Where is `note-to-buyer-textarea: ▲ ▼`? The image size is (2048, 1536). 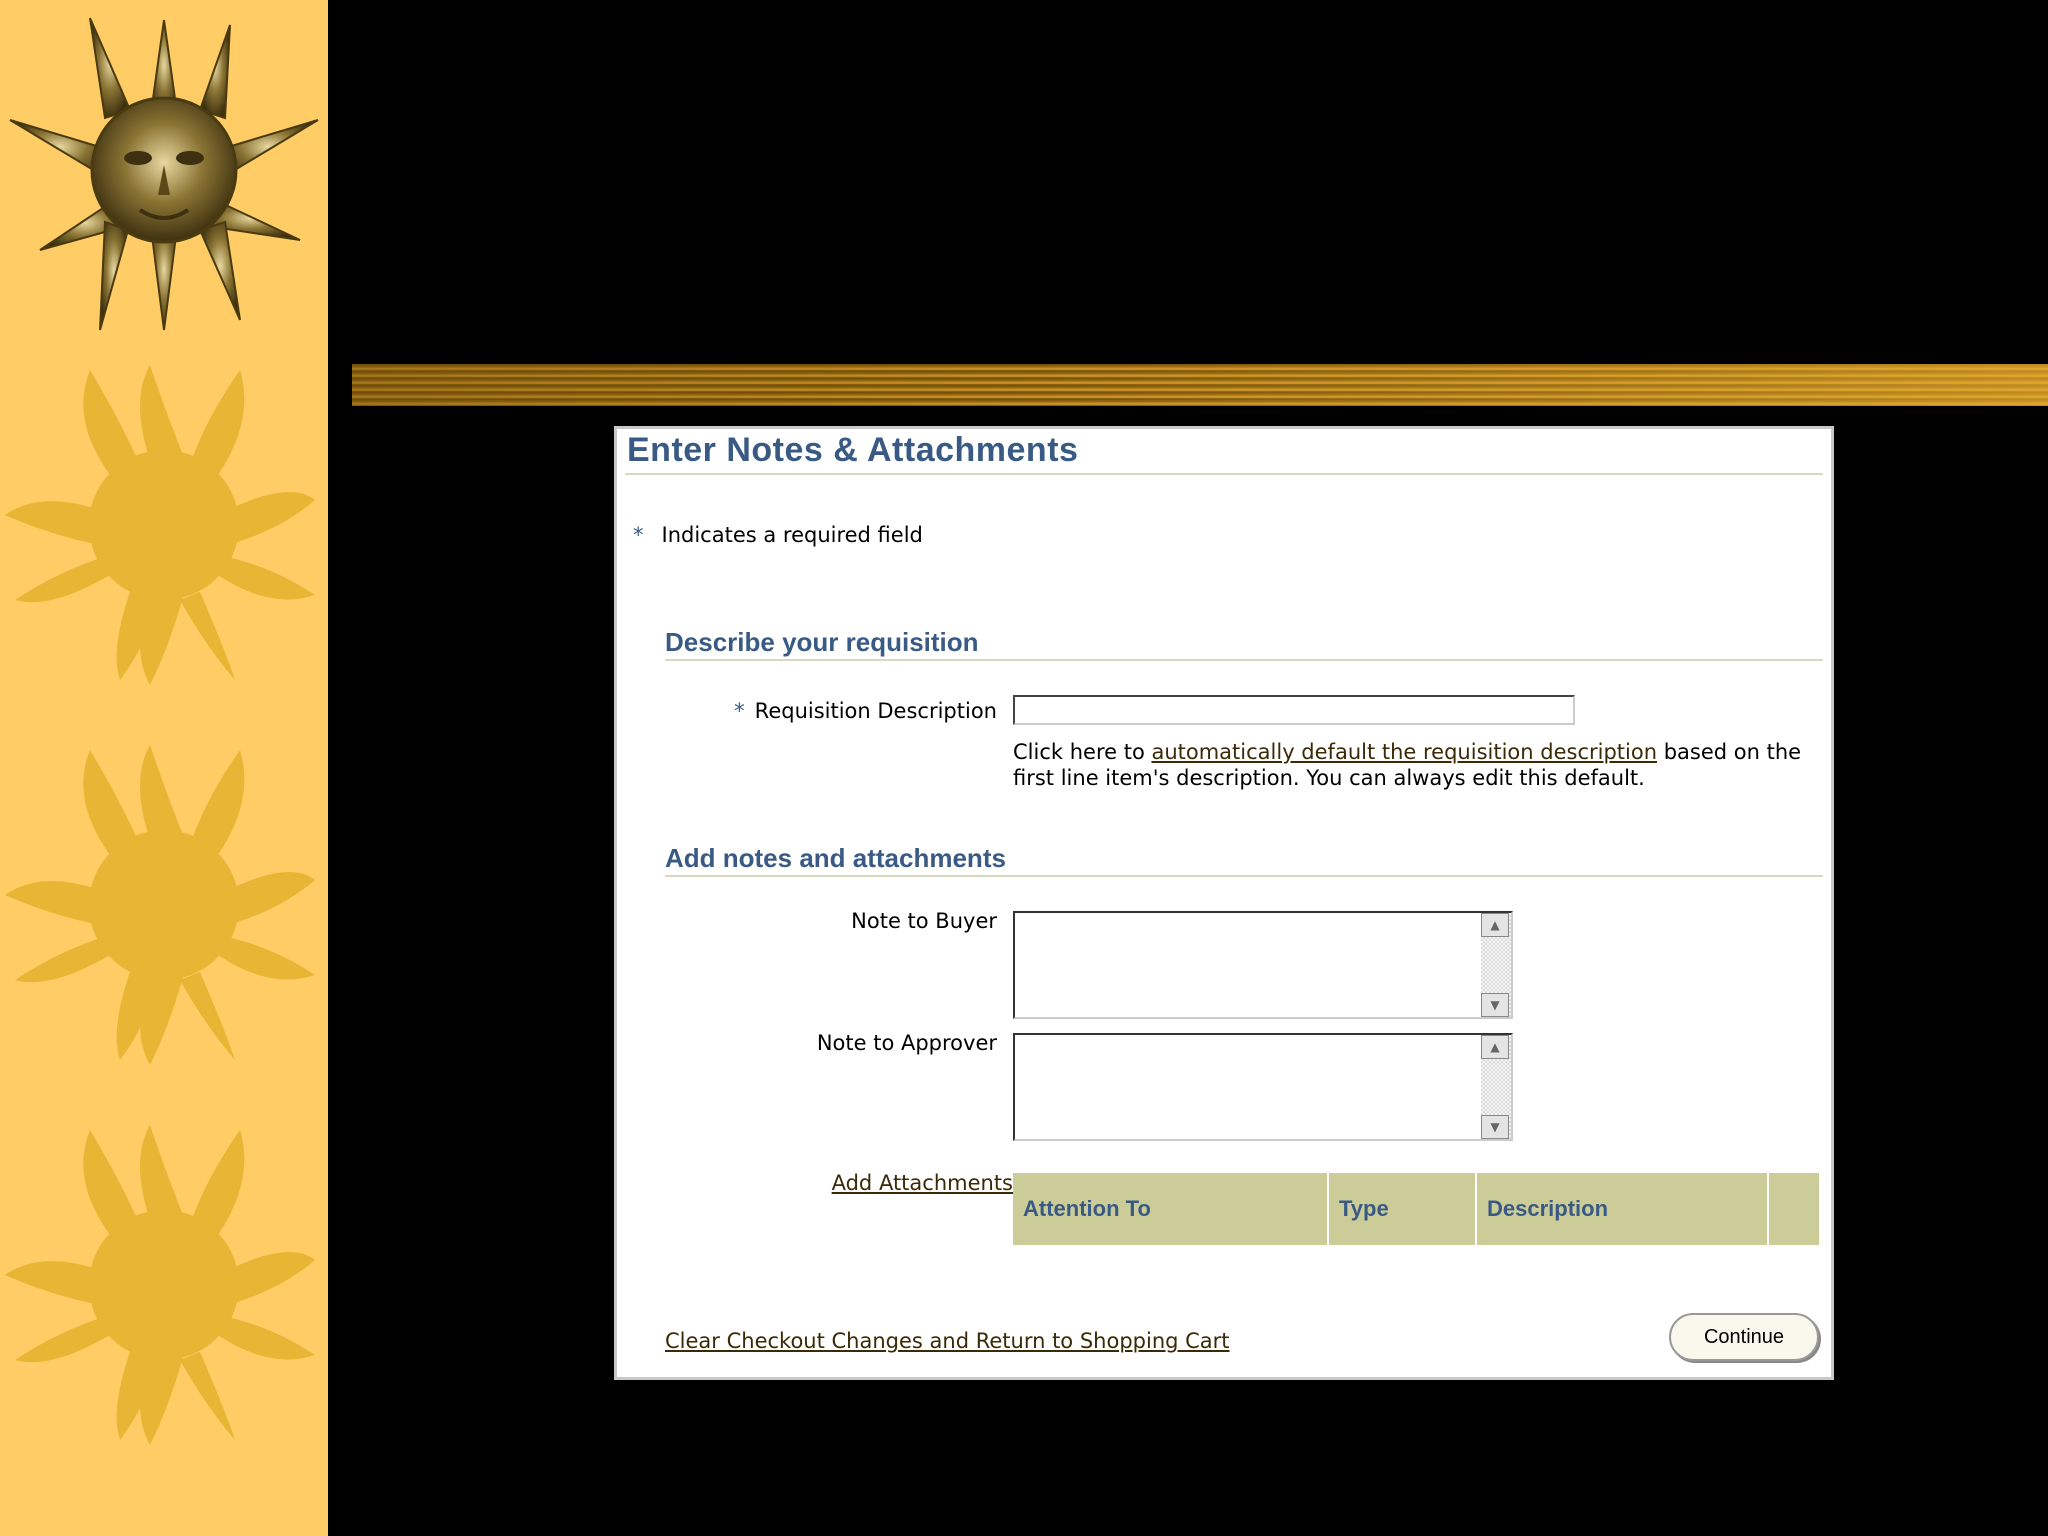 note-to-buyer-textarea: ▲ ▼ is located at coordinates (1263, 965).